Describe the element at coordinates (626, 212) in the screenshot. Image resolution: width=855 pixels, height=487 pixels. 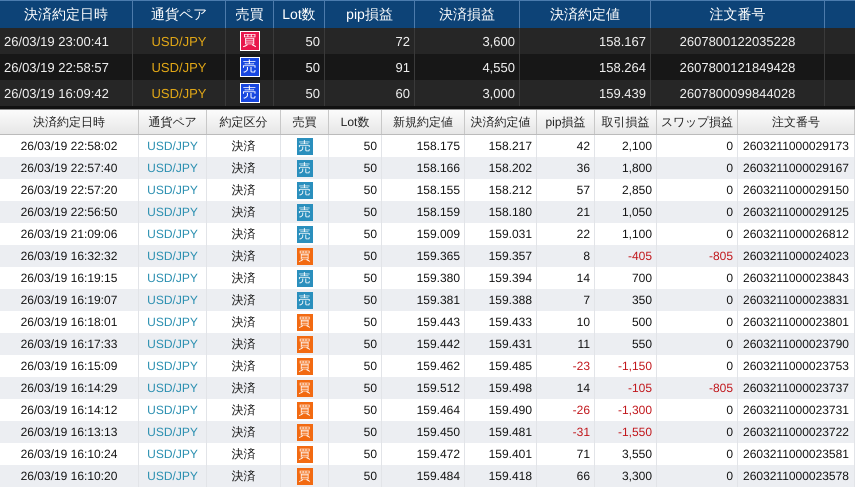
I see `table-cell: 1,050` at that location.